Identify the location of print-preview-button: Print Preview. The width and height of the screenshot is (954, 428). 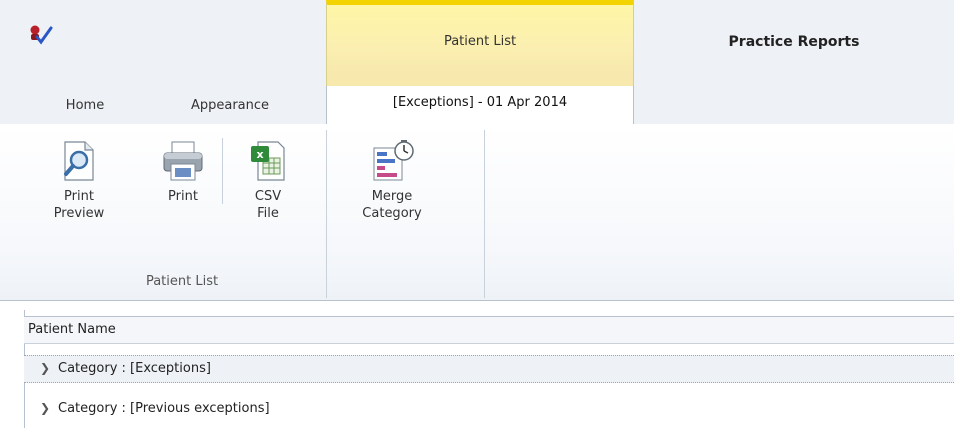
(79, 181).